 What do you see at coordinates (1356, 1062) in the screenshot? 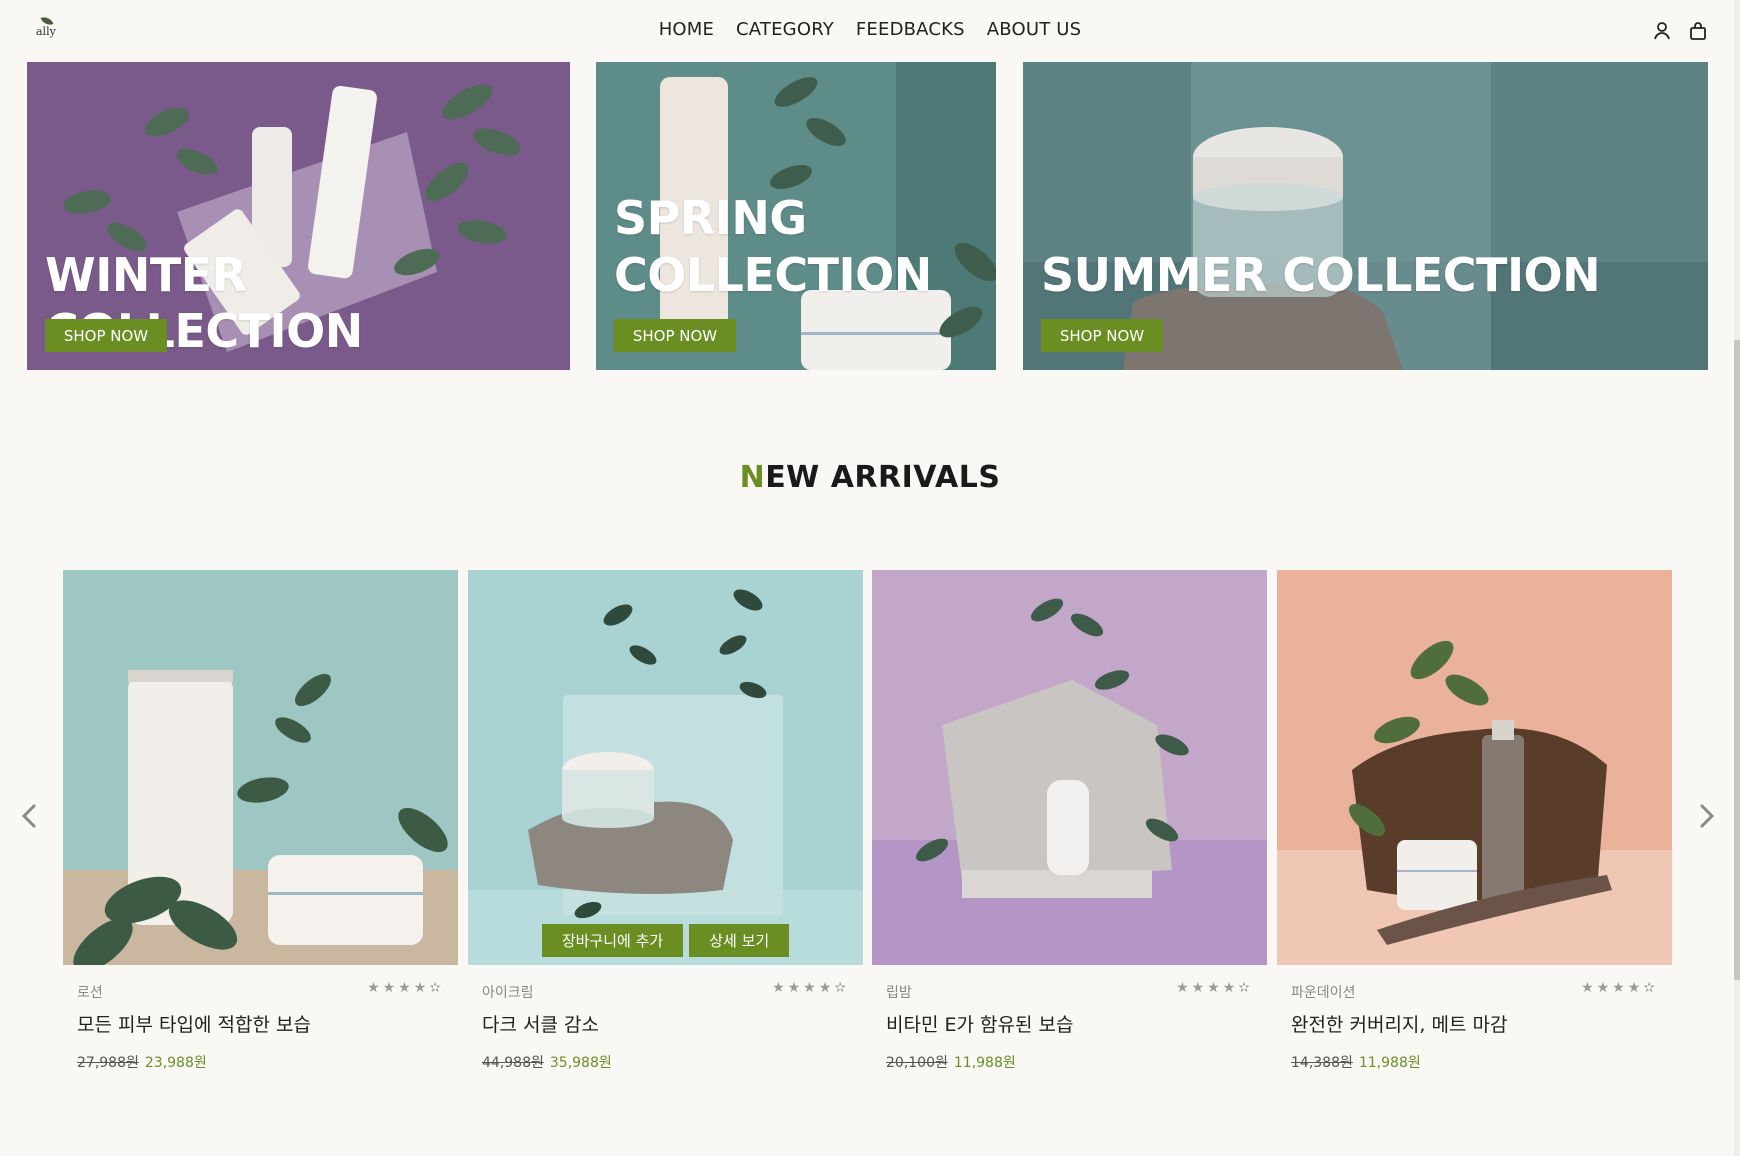
I see `product-price: 14,388원 11,988원` at bounding box center [1356, 1062].